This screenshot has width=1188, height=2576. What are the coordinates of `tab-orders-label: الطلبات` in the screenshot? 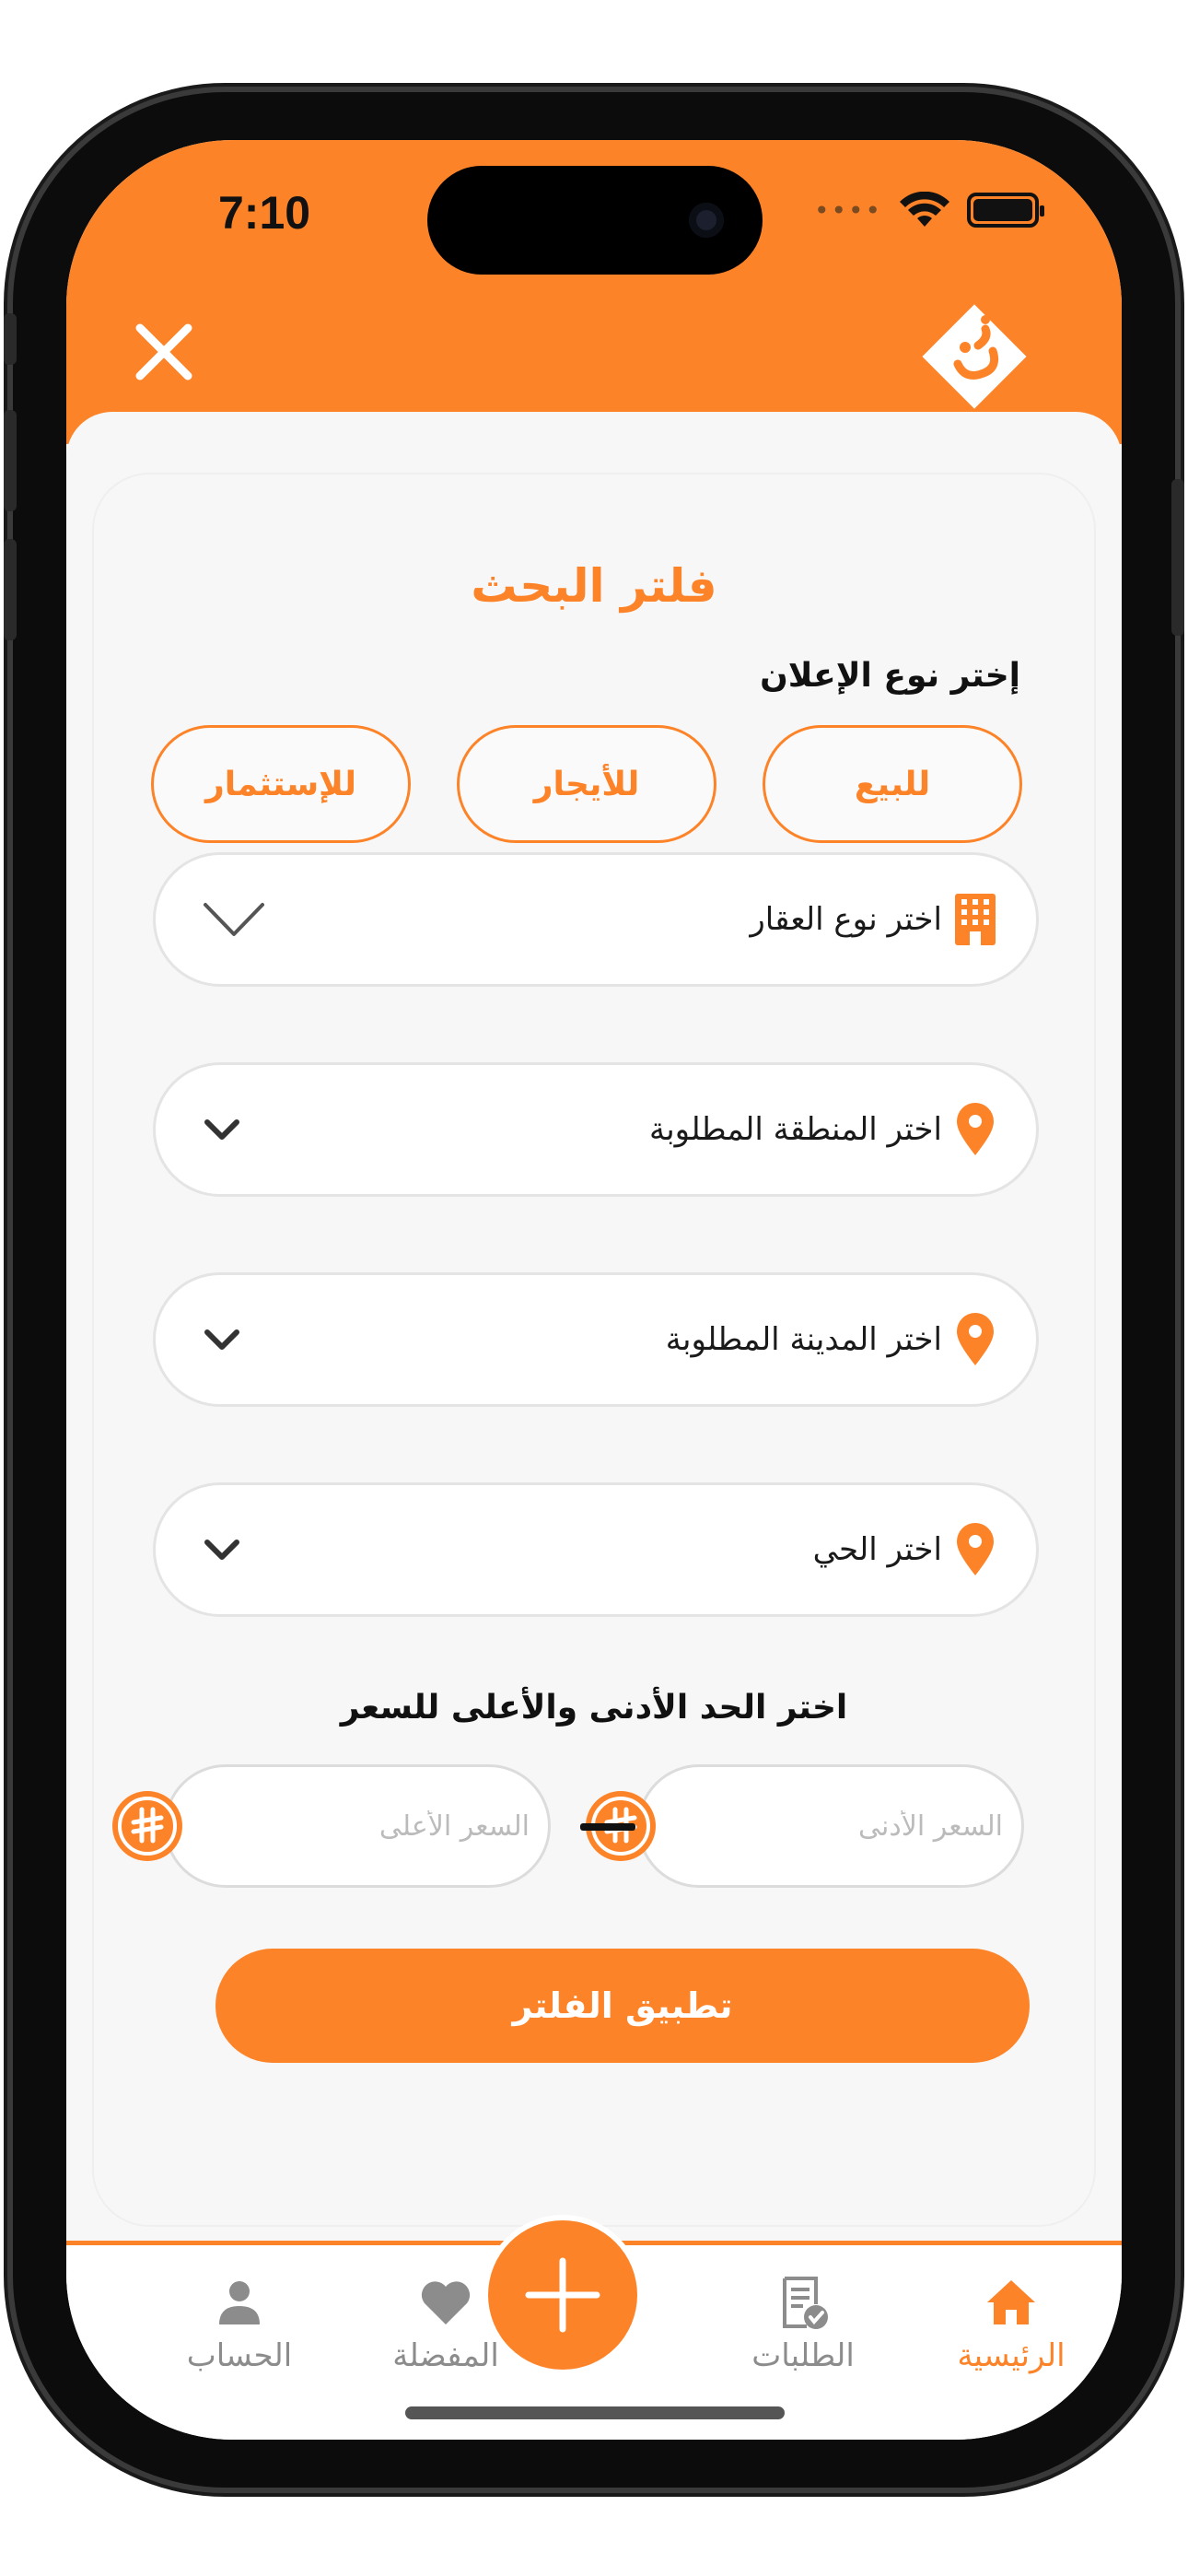 It's located at (803, 2355).